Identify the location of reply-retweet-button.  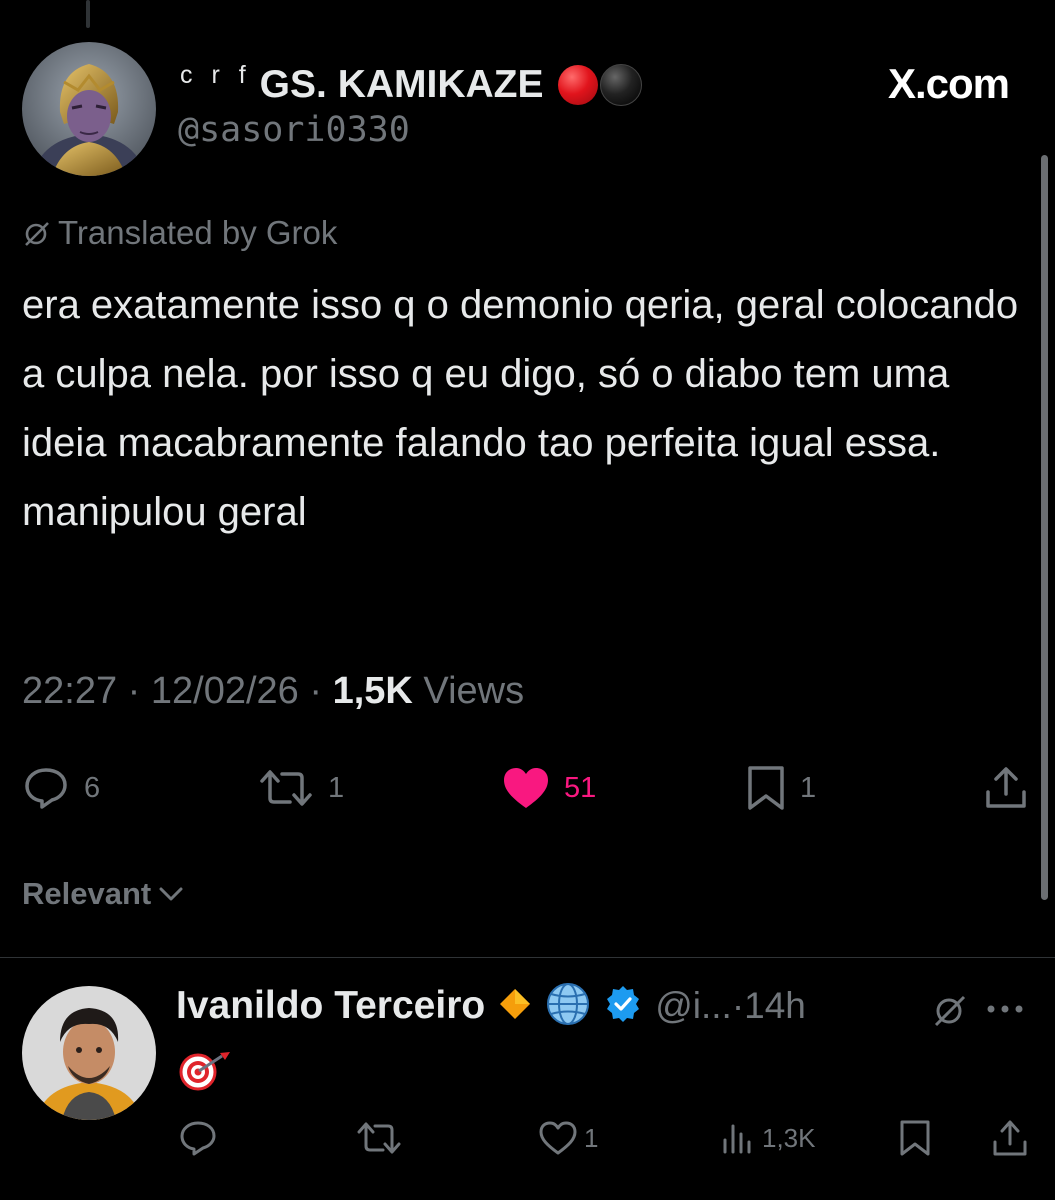
(379, 1138).